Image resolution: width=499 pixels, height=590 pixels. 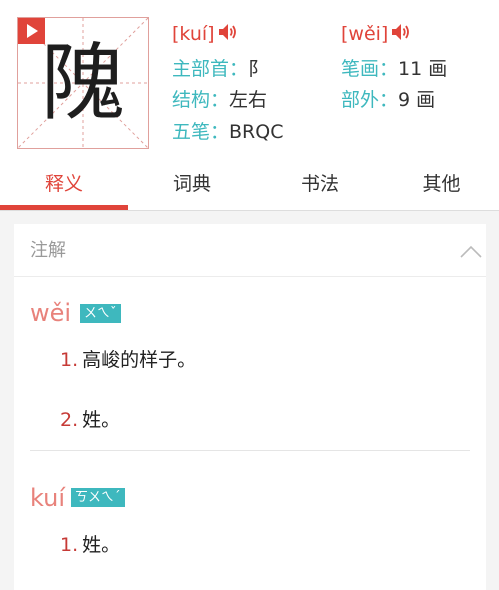 What do you see at coordinates (370, 100) in the screenshot?
I see `extra-strokes-label: 部外：` at bounding box center [370, 100].